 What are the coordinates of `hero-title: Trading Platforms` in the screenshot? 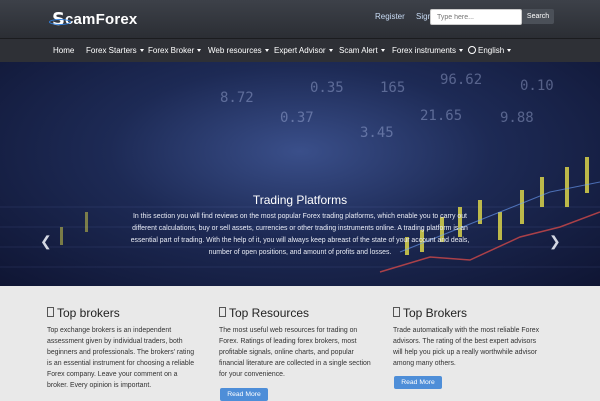 It's located at (300, 200).